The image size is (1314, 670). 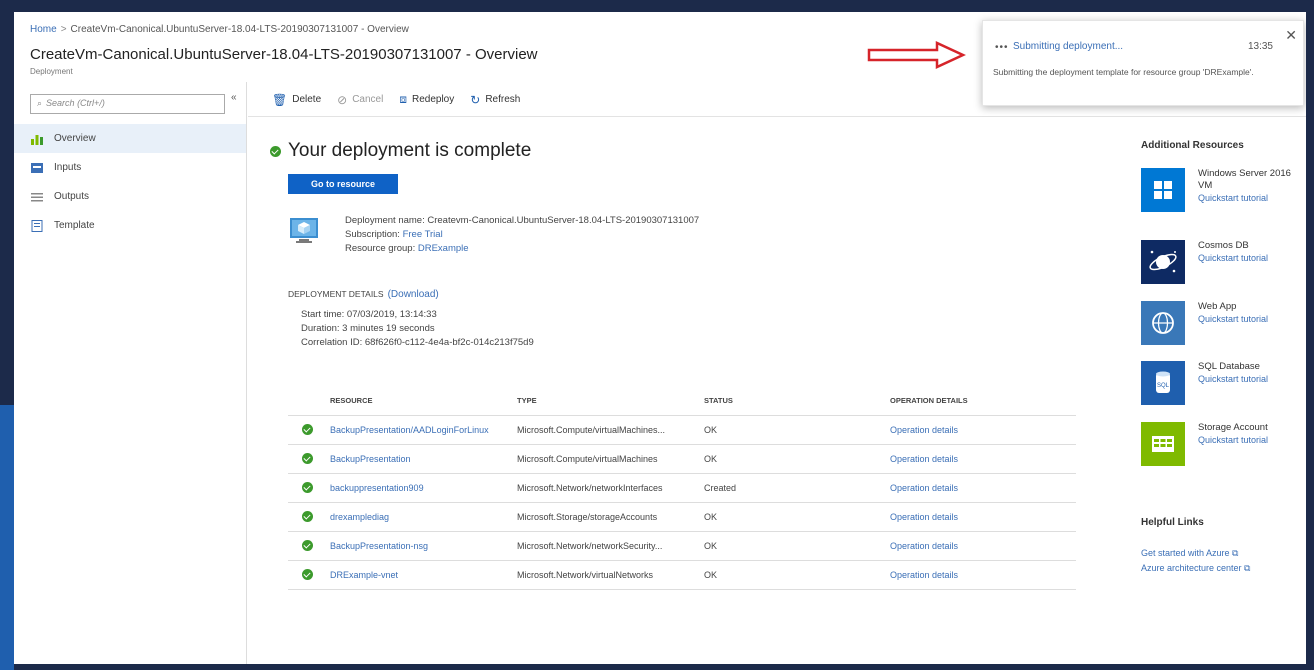 What do you see at coordinates (351, 400) in the screenshot?
I see `column-header-resource: RESOURCE` at bounding box center [351, 400].